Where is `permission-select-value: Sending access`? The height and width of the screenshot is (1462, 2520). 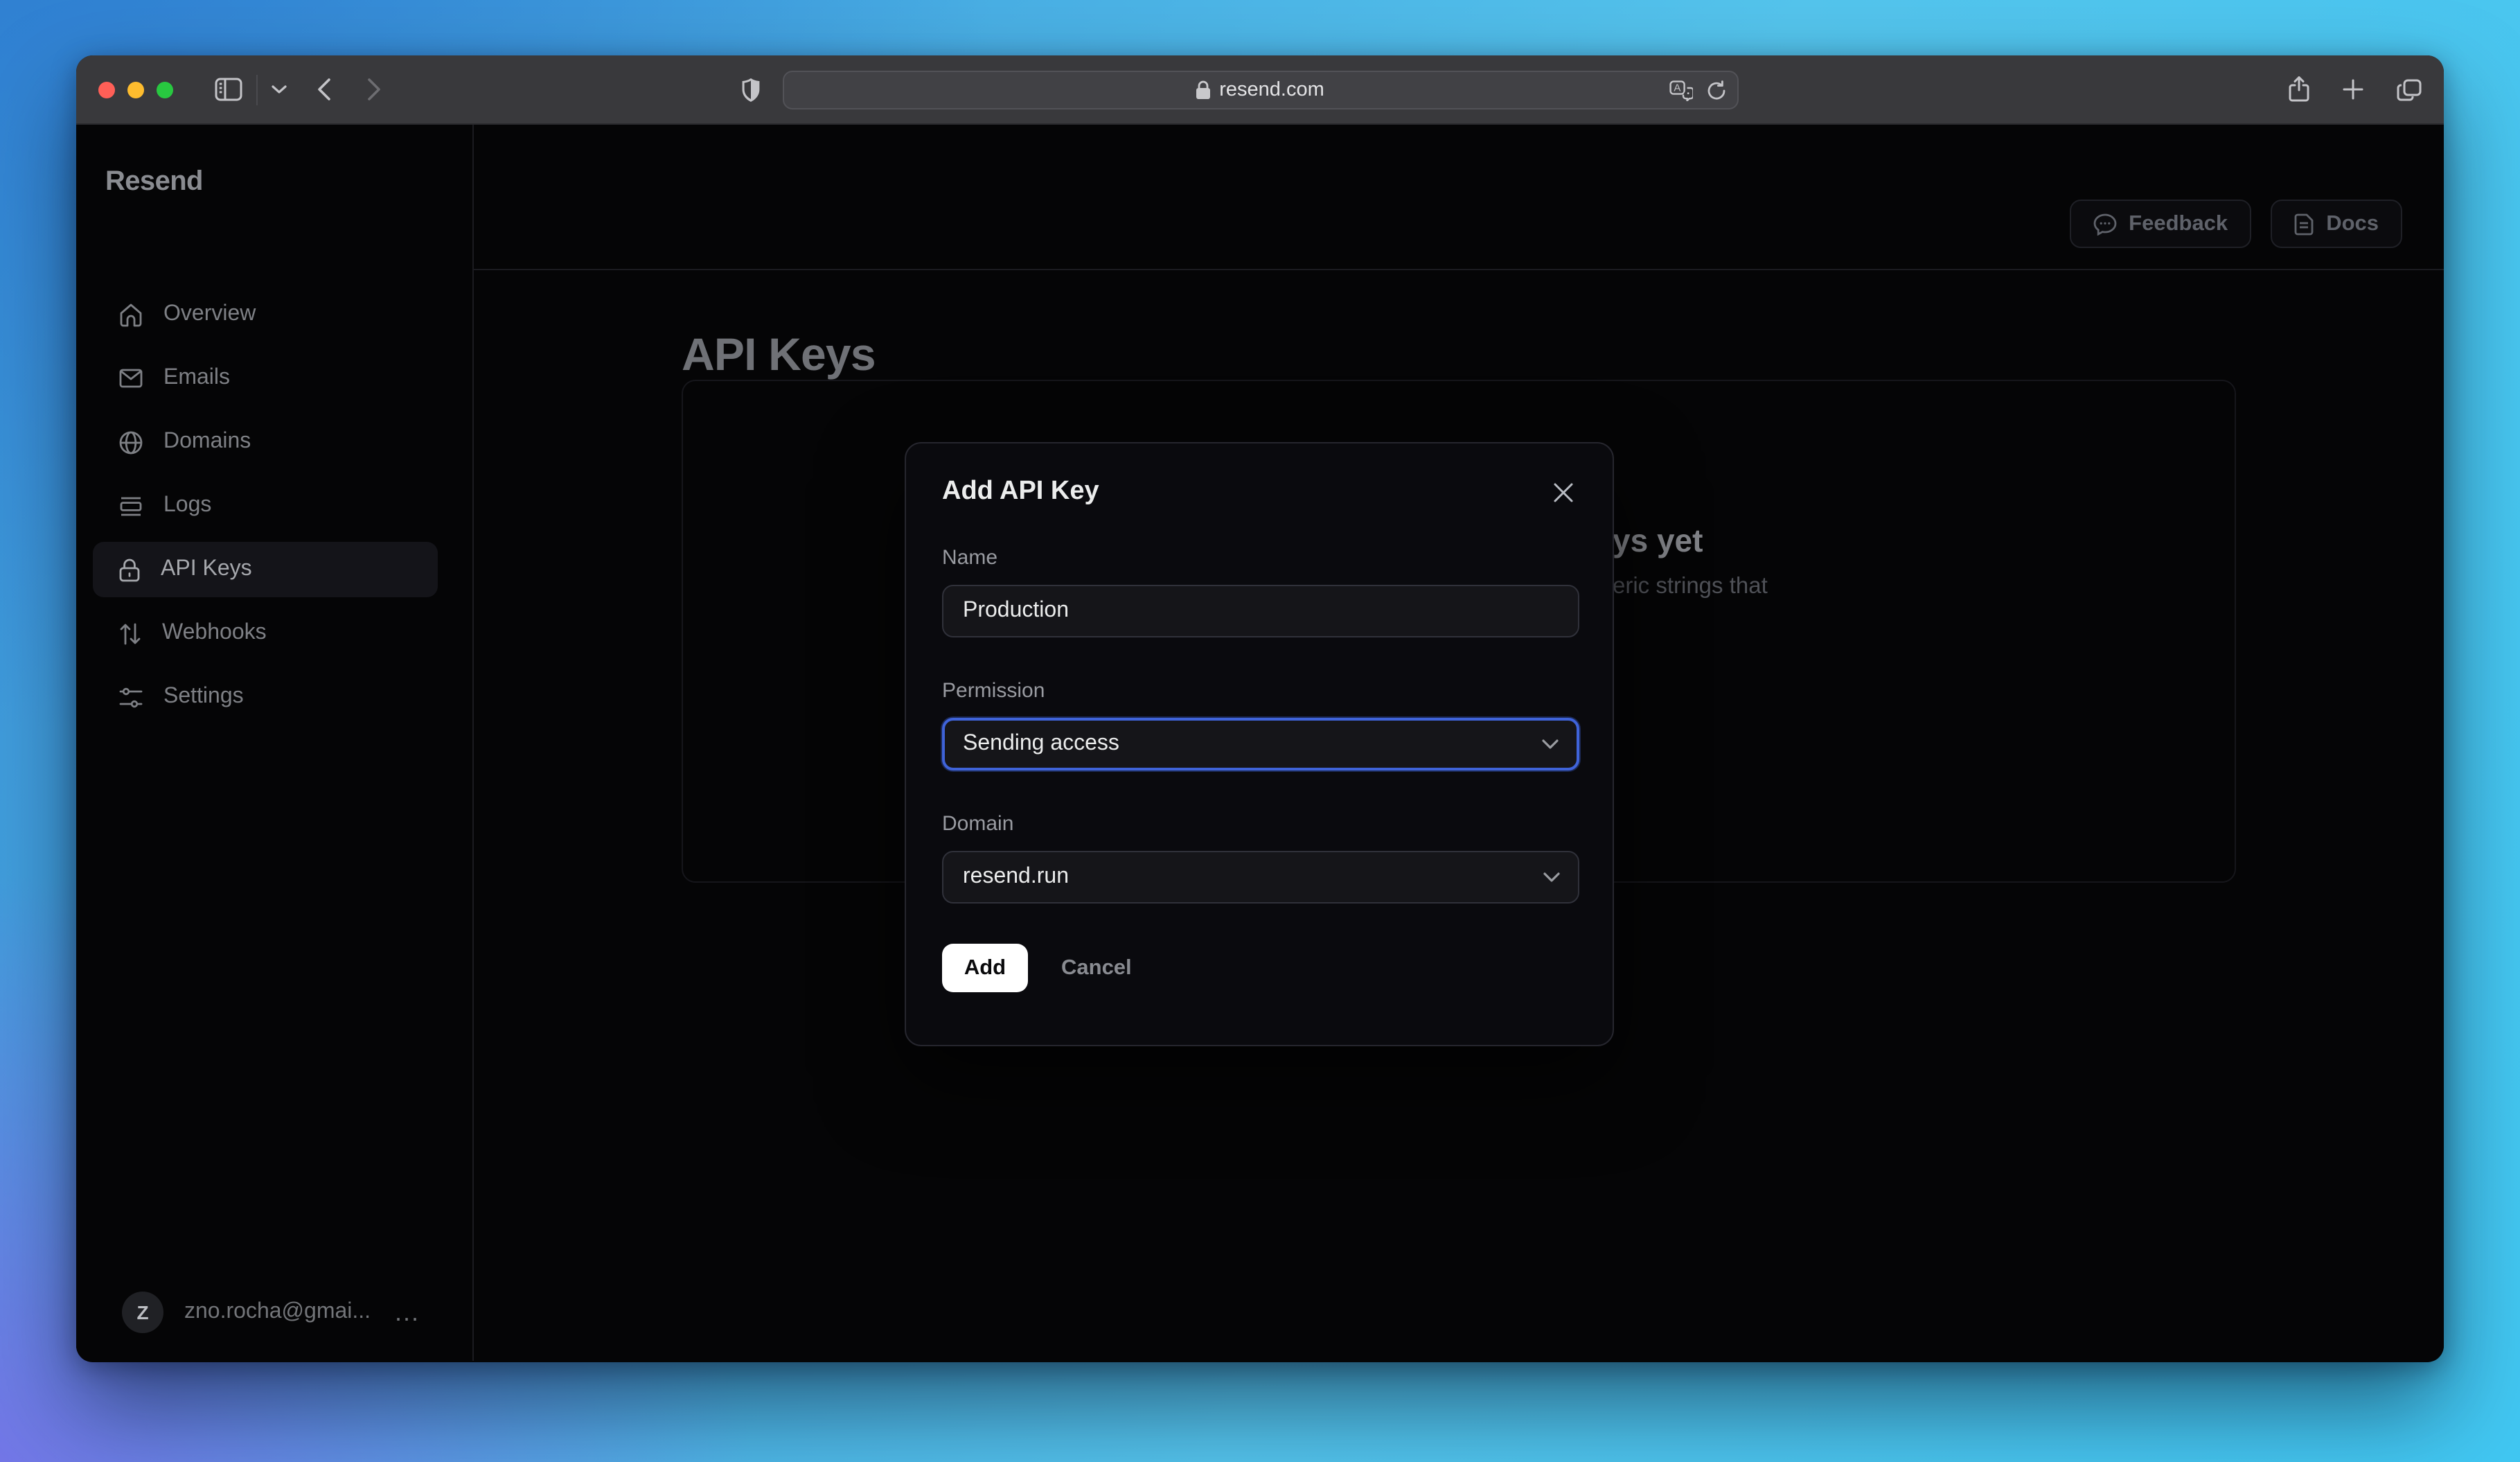 permission-select-value: Sending access is located at coordinates (1041, 744).